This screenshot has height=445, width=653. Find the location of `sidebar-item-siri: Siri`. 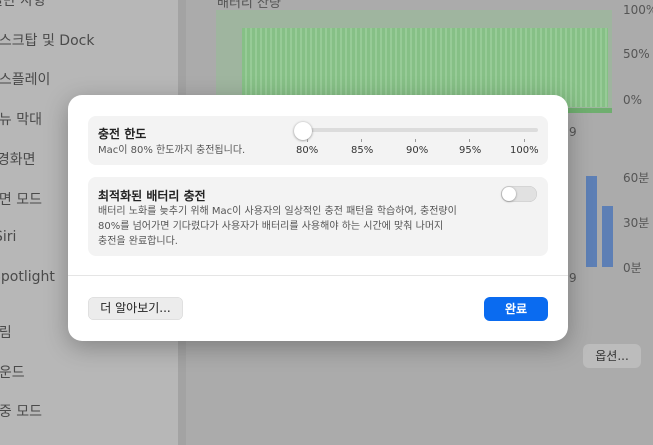

sidebar-item-siri: Siri is located at coordinates (8, 237).